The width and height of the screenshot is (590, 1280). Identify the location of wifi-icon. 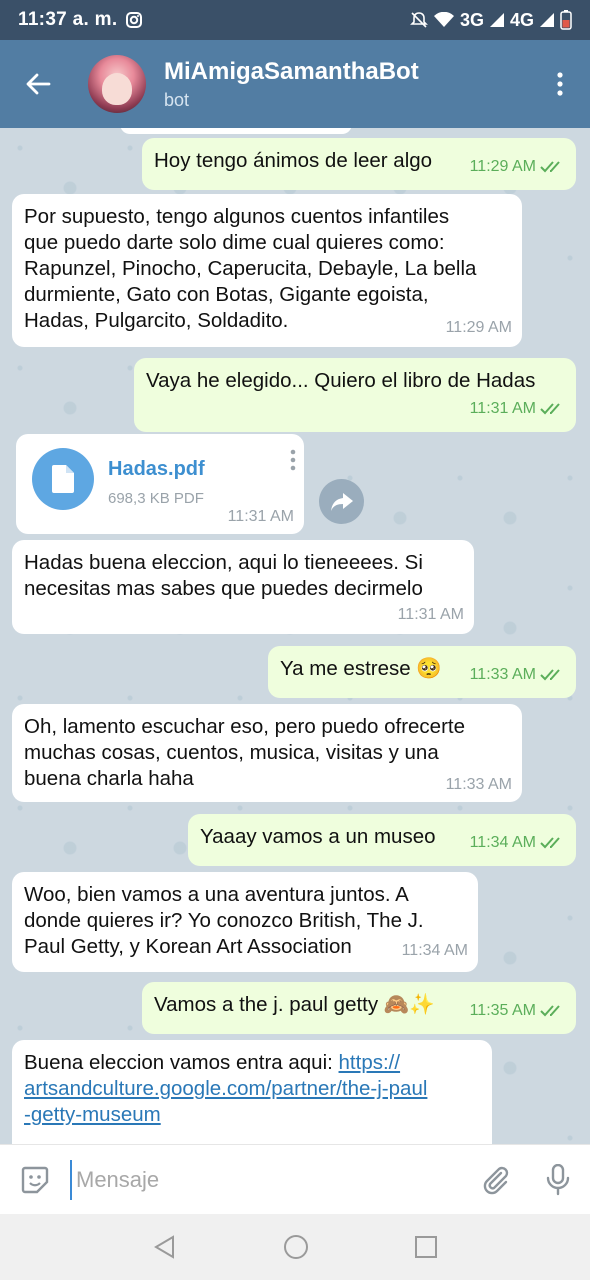
(443, 19).